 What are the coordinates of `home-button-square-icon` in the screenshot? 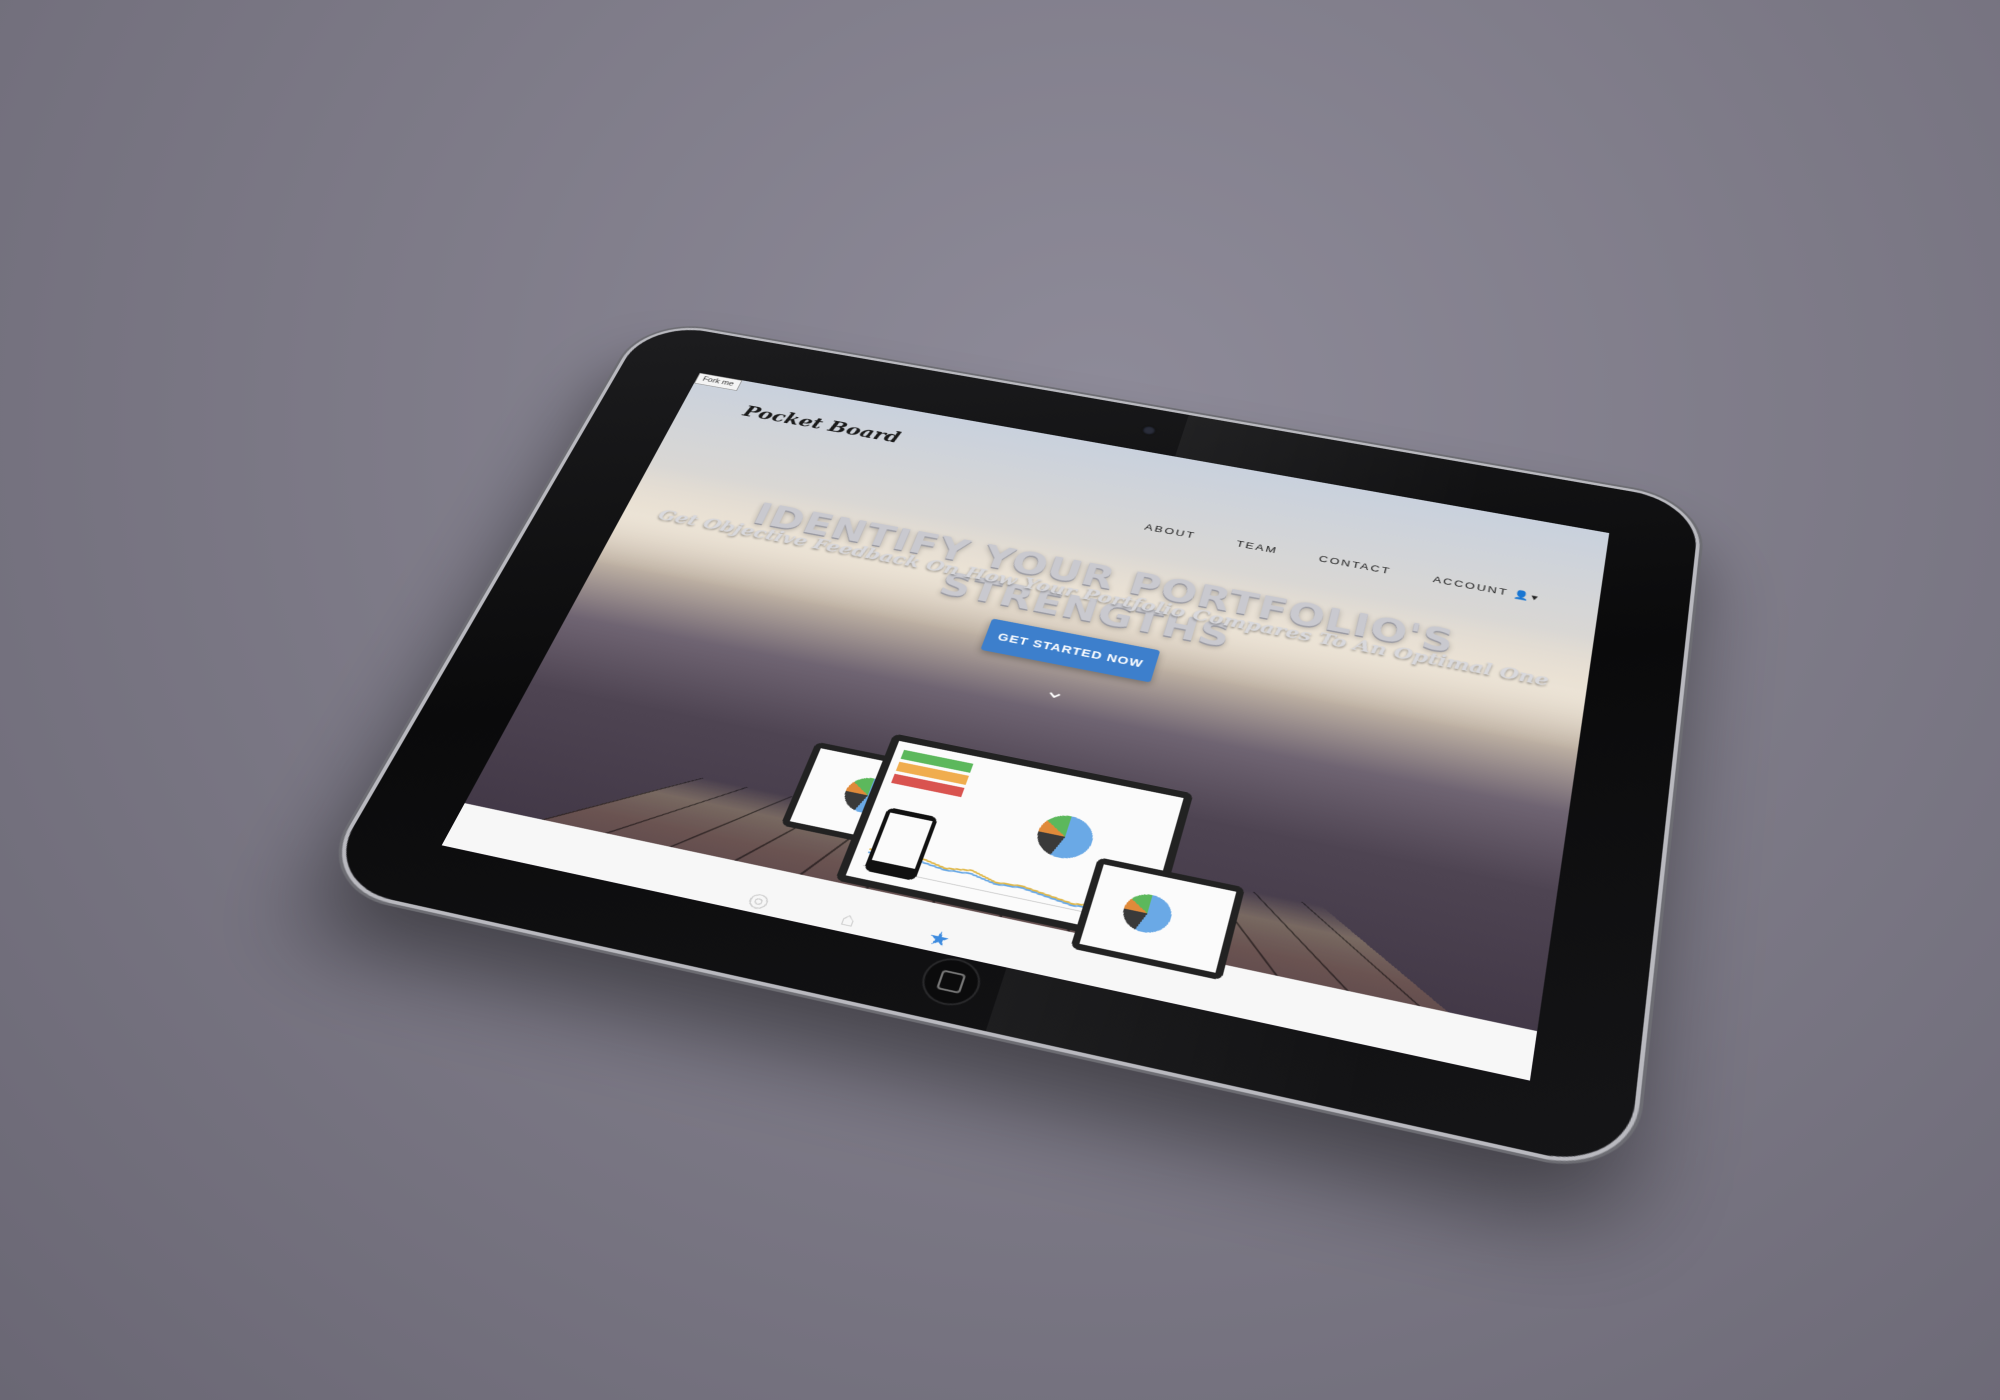 It's located at (951, 981).